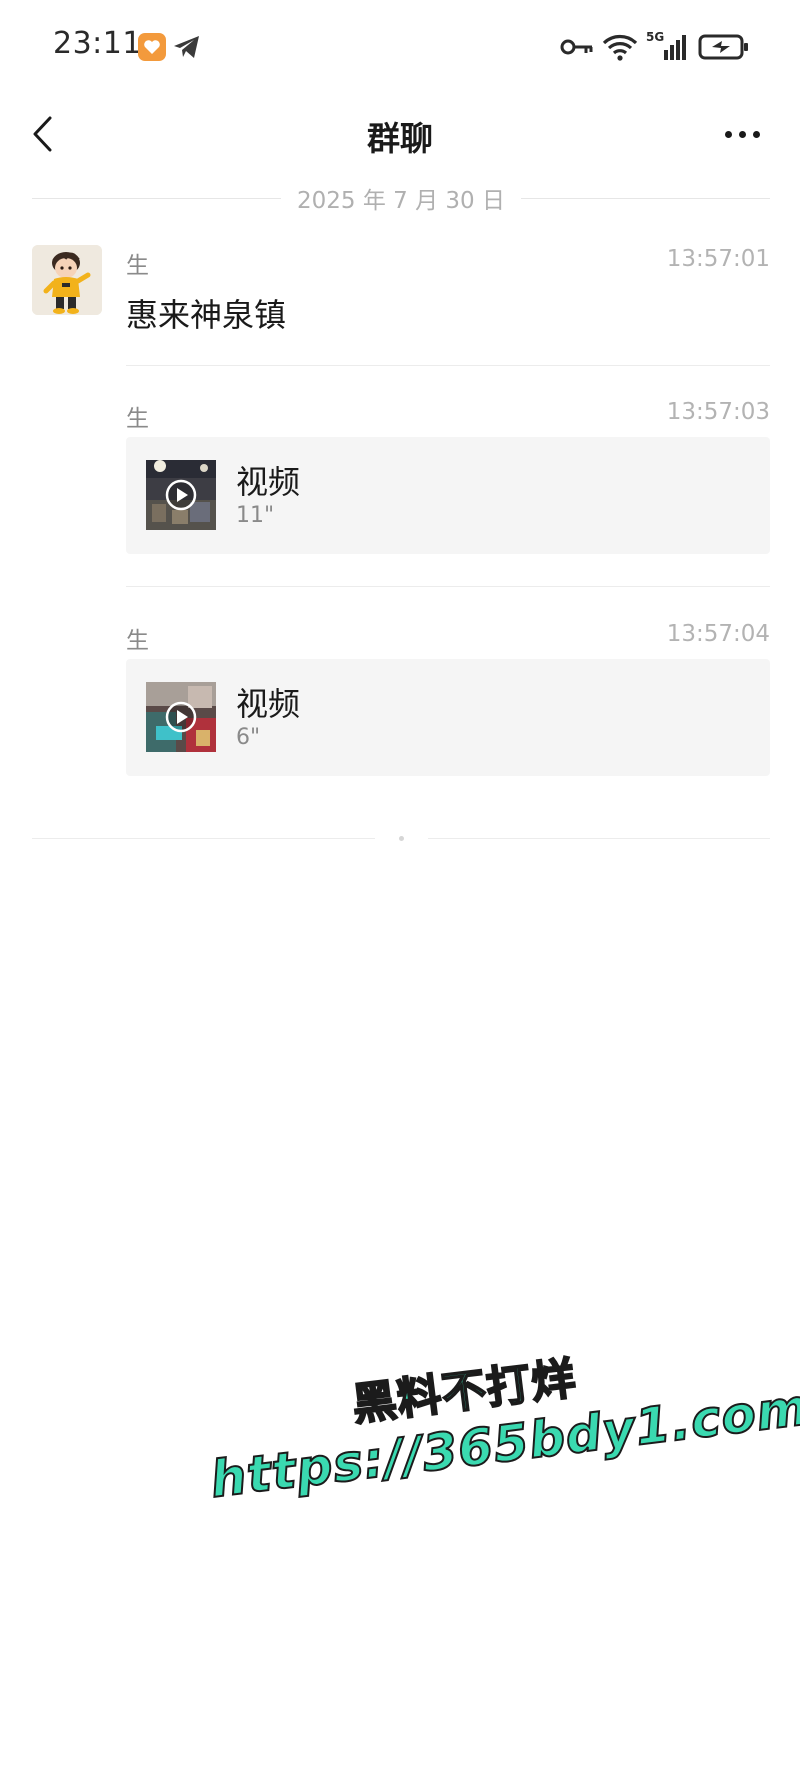 The width and height of the screenshot is (800, 1787). What do you see at coordinates (248, 737) in the screenshot?
I see `video-duration: 6"` at bounding box center [248, 737].